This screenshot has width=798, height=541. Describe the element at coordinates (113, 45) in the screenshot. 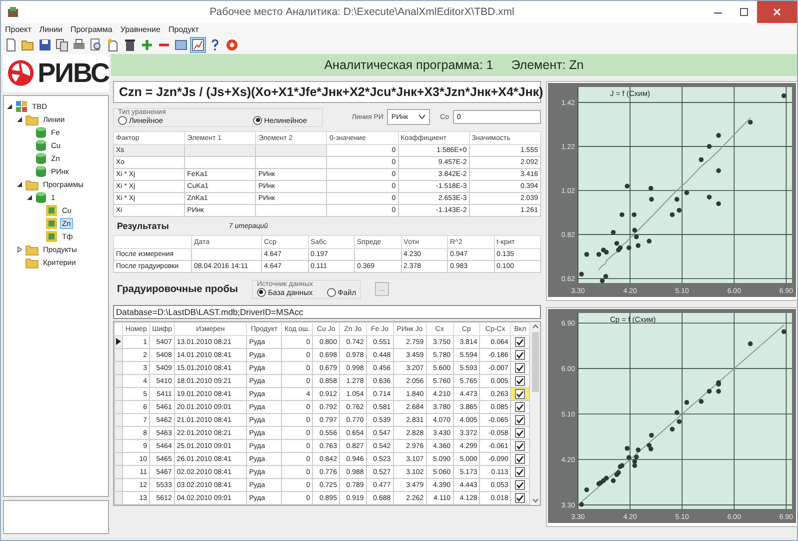

I see `document-star-icon` at that location.